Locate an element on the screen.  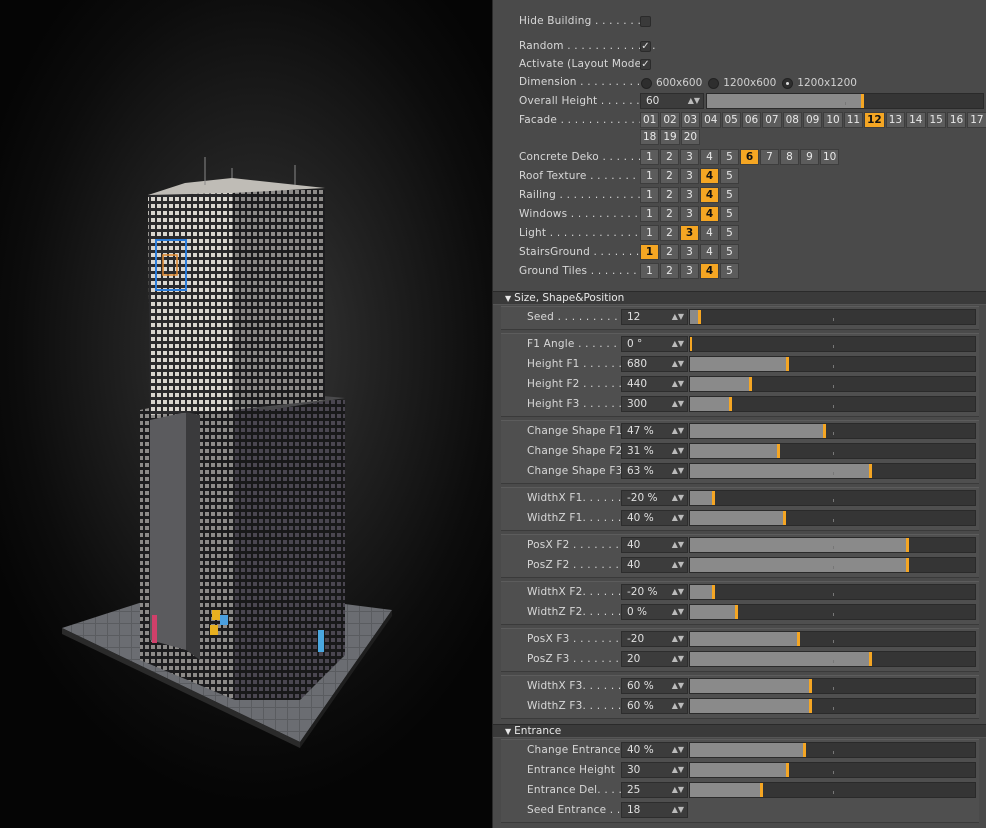
concrete-deko-option-4: 4 is located at coordinates (709, 157).